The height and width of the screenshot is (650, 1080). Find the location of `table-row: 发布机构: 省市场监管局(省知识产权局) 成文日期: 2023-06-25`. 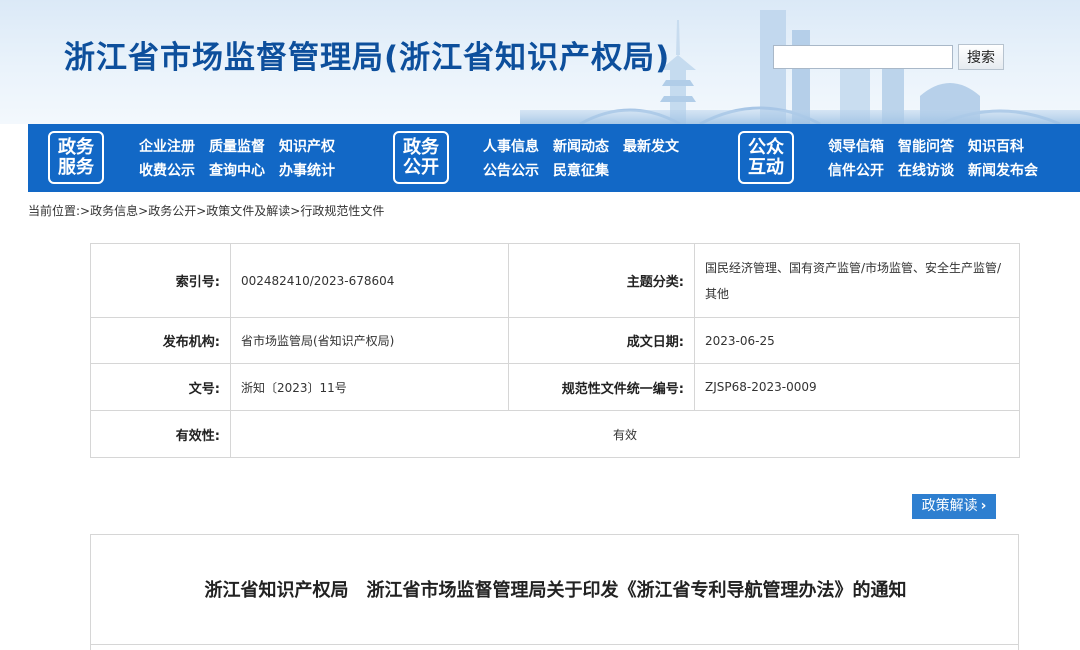

table-row: 发布机构: 省市场监管局(省知识产权局) 成文日期: 2023-06-25 is located at coordinates (555, 340).